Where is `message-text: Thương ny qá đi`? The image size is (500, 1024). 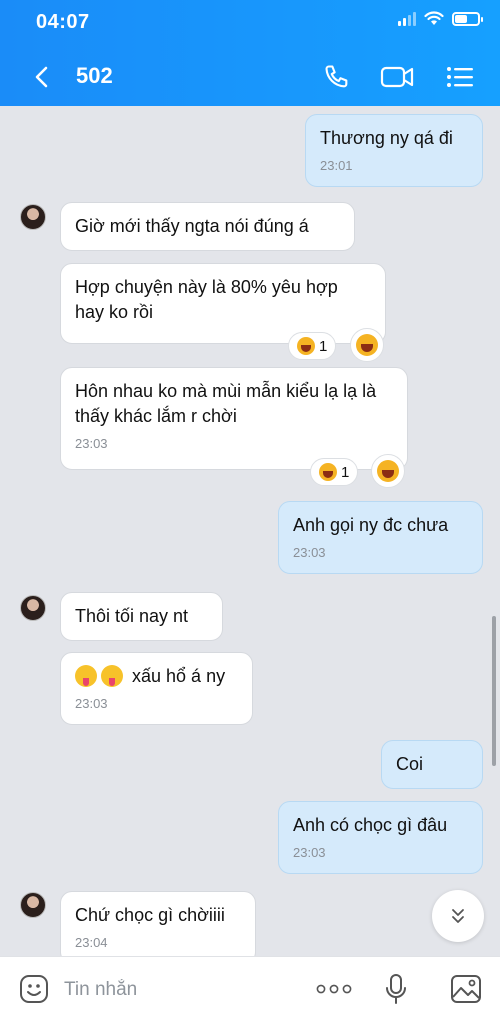 message-text: Thương ny qá đi is located at coordinates (386, 138).